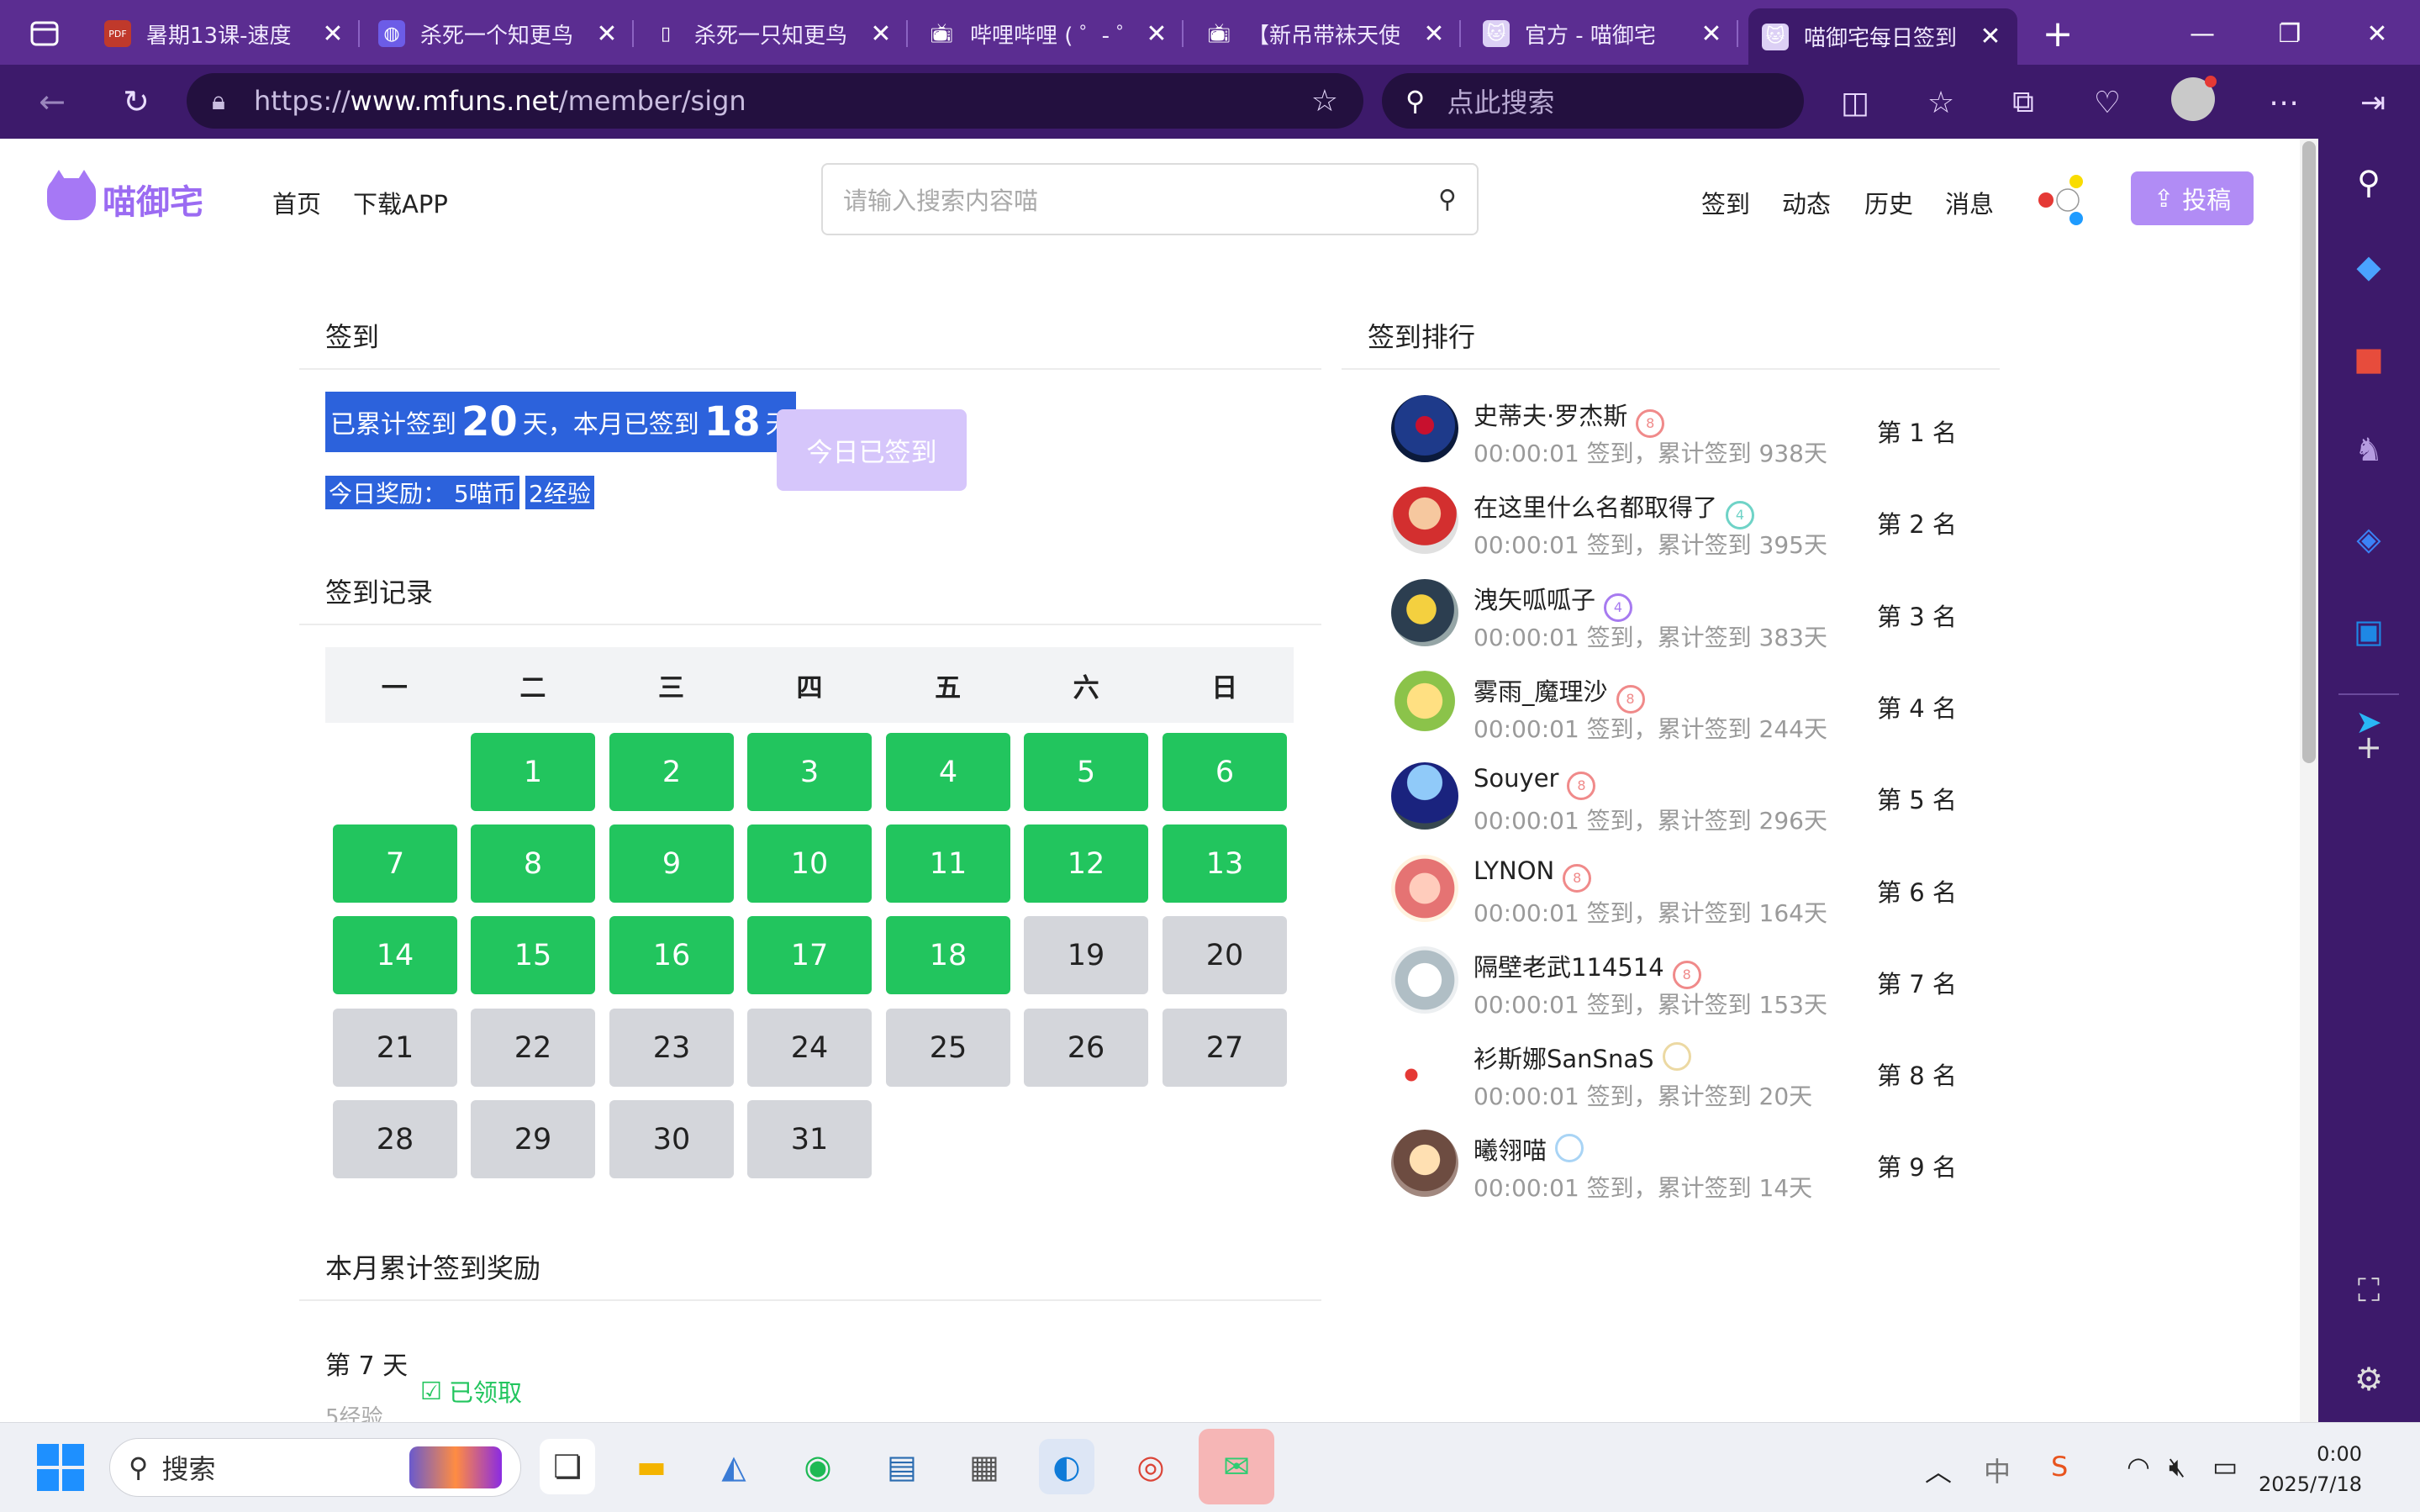  I want to click on copilot-icon: ◈, so click(2369, 539).